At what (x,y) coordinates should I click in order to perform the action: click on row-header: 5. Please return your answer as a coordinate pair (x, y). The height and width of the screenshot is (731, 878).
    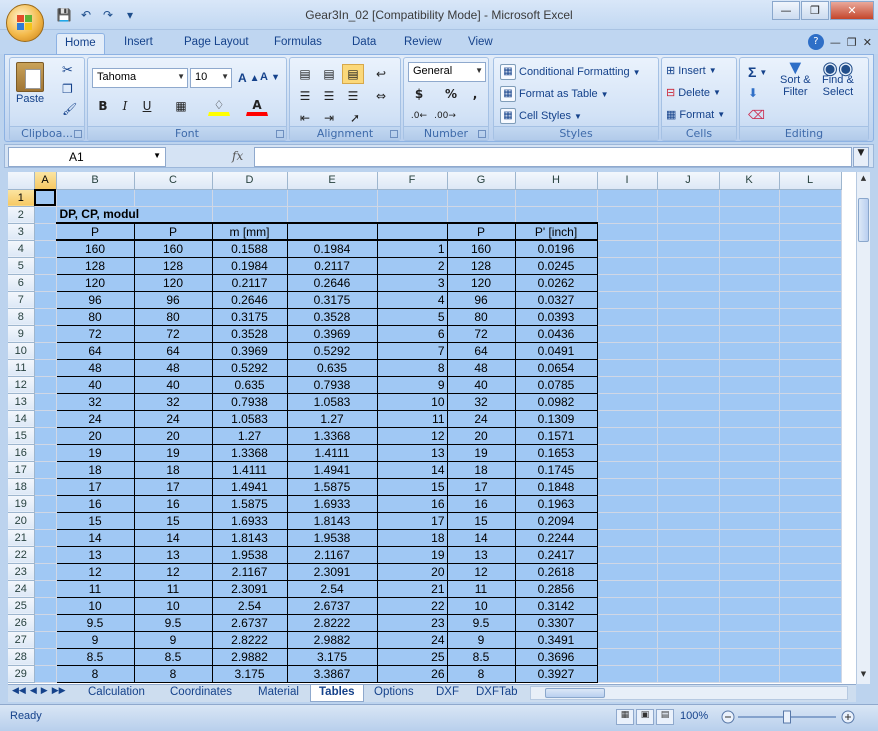
    Looking at the image, I should click on (21, 266).